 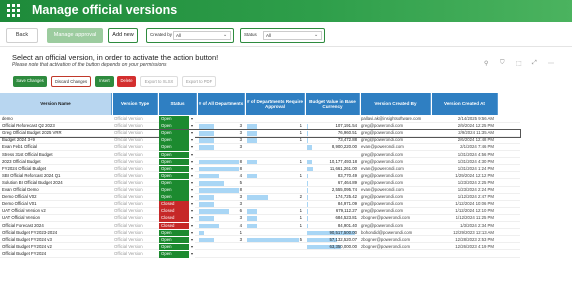 I want to click on version-name-cell: UAT Official Version, so click(x=57, y=218).